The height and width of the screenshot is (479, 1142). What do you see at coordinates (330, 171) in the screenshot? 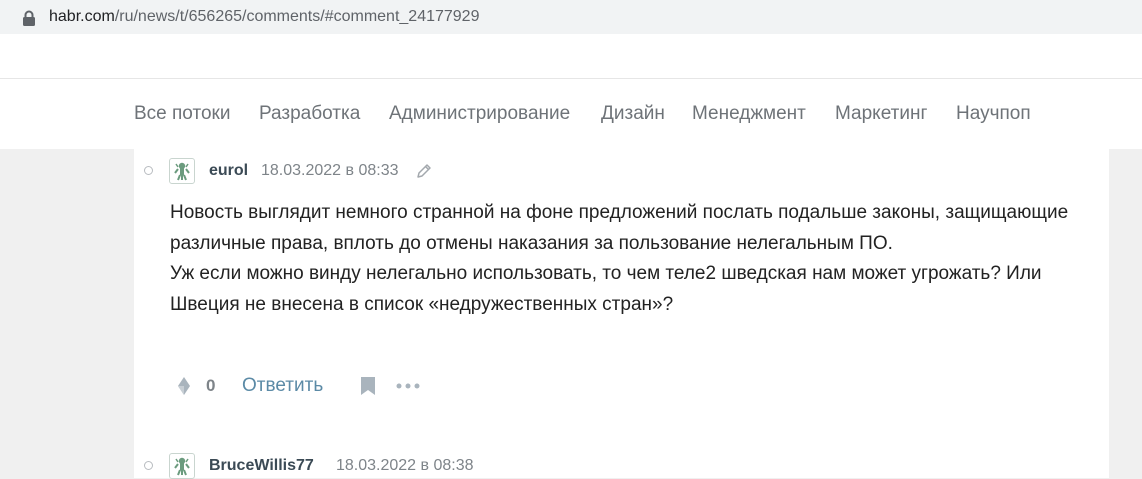
I see `comment-timestamp: 18.03.2022 в 08:33` at bounding box center [330, 171].